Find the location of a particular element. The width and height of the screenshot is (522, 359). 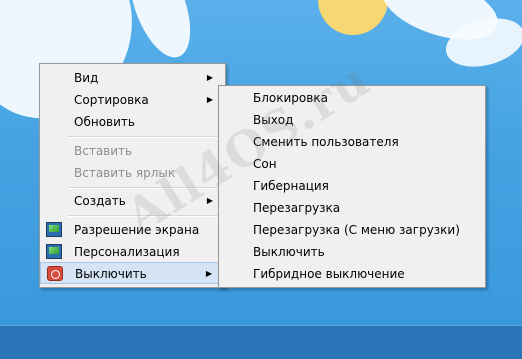

submenu-item-label: Сменить пользователя is located at coordinates (326, 142).